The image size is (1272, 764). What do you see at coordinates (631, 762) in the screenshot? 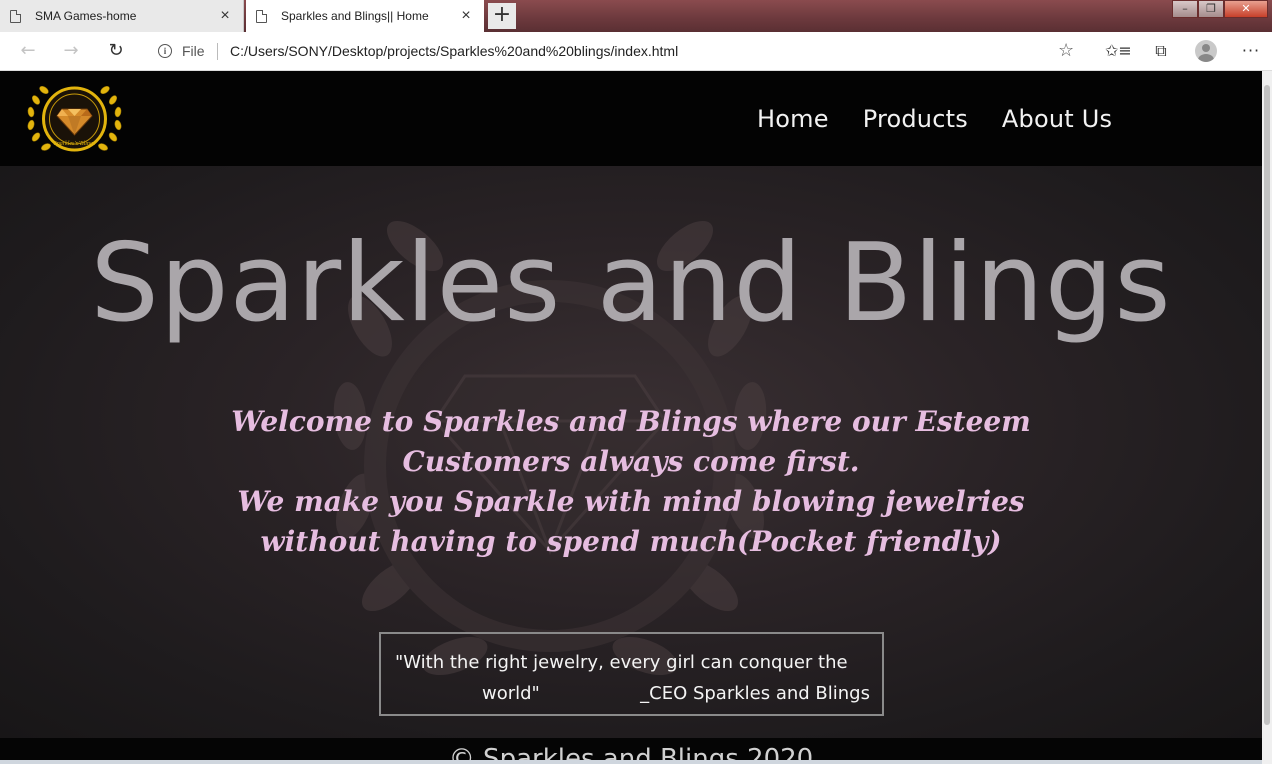
I see `taskbar-edge` at bounding box center [631, 762].